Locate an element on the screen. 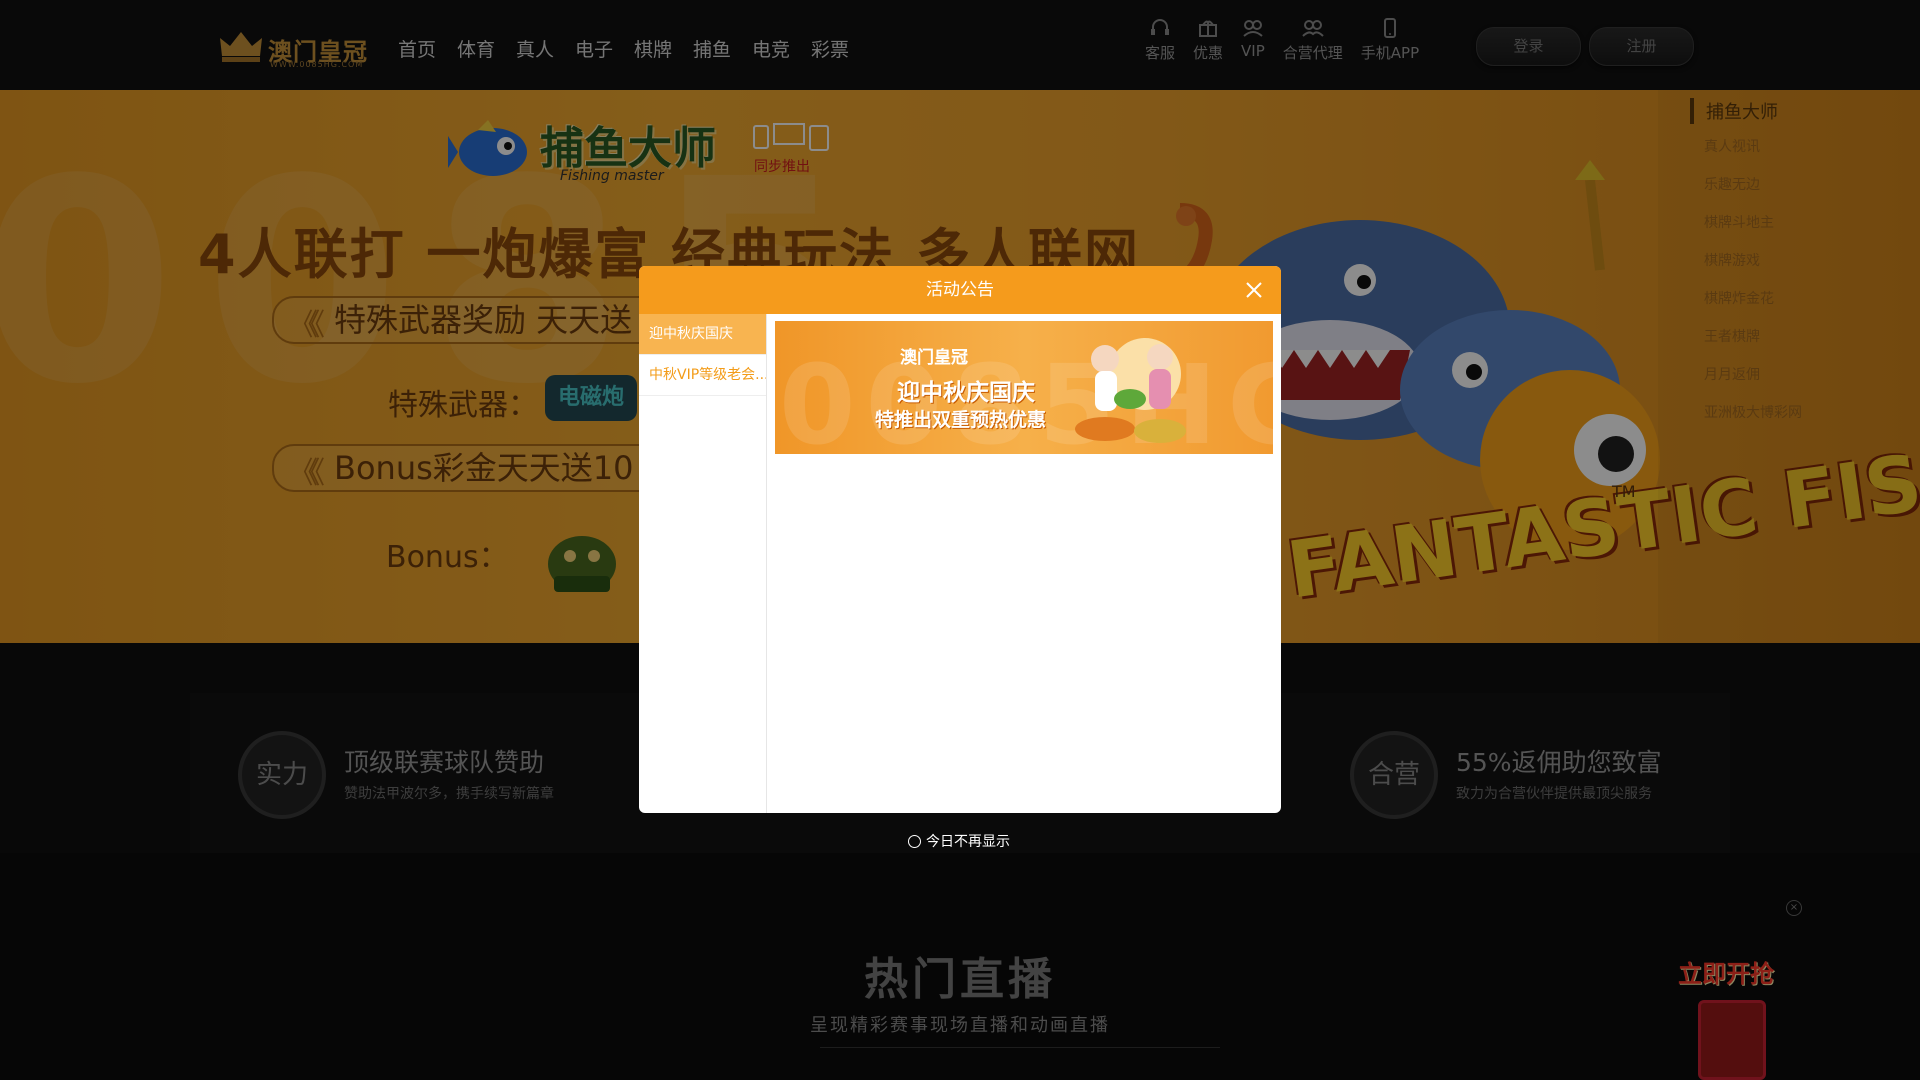  modal-title: 活动公告 is located at coordinates (960, 290).